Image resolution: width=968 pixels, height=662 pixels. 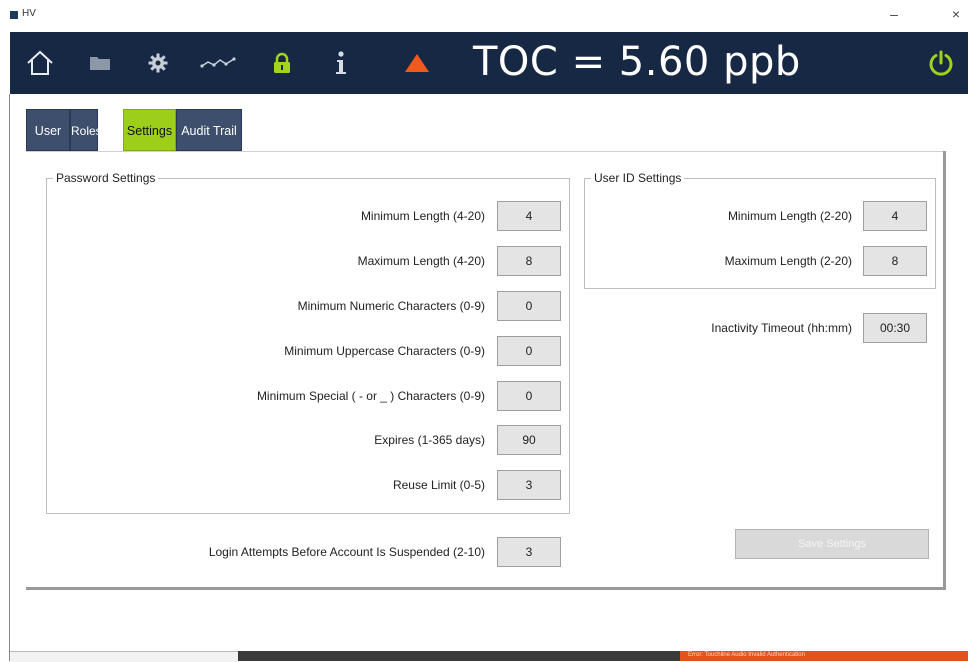 I want to click on userid-min-length-label: Minimum Length (2-20), so click(x=789, y=216).